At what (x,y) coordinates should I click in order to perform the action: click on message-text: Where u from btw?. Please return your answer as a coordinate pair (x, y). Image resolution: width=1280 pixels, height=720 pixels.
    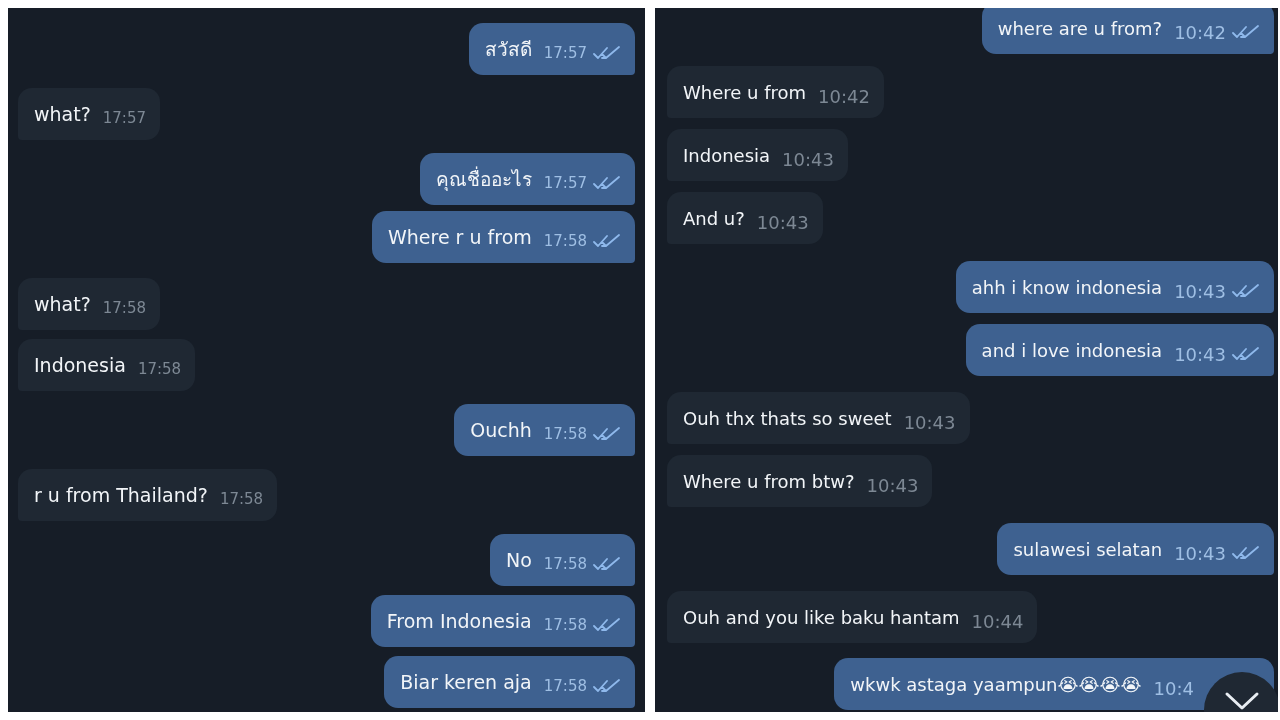
    Looking at the image, I should click on (769, 481).